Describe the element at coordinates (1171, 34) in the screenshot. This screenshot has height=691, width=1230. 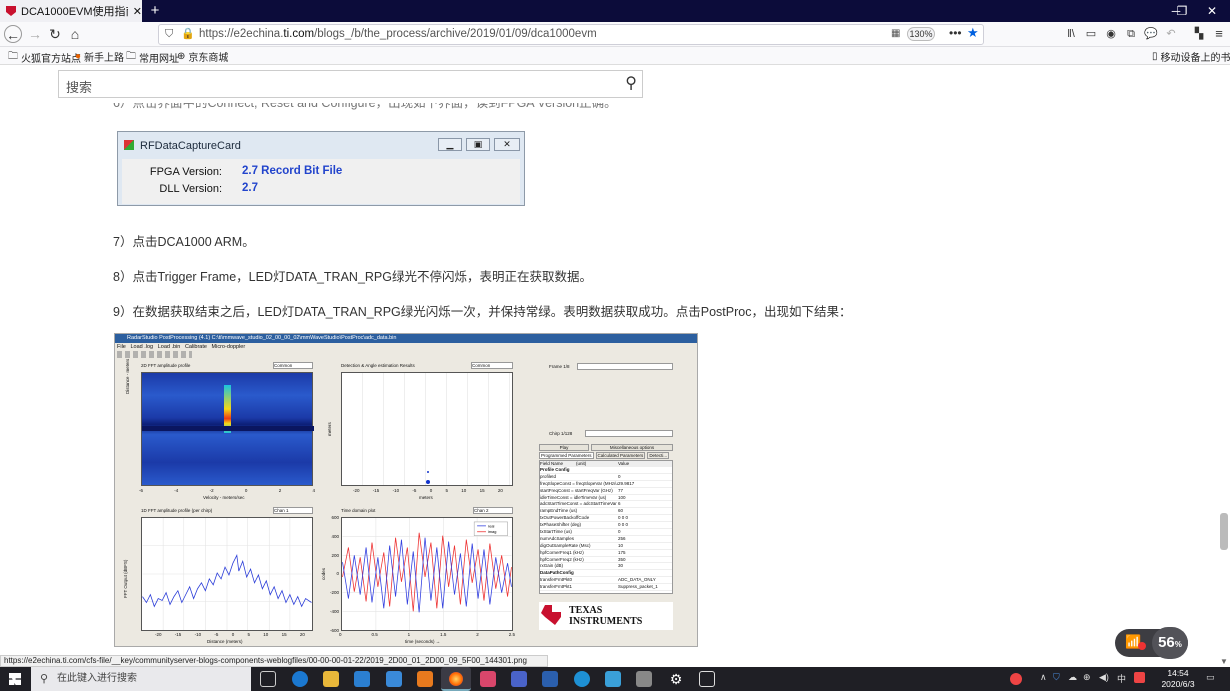
I see `undo-icon: ↶` at that location.